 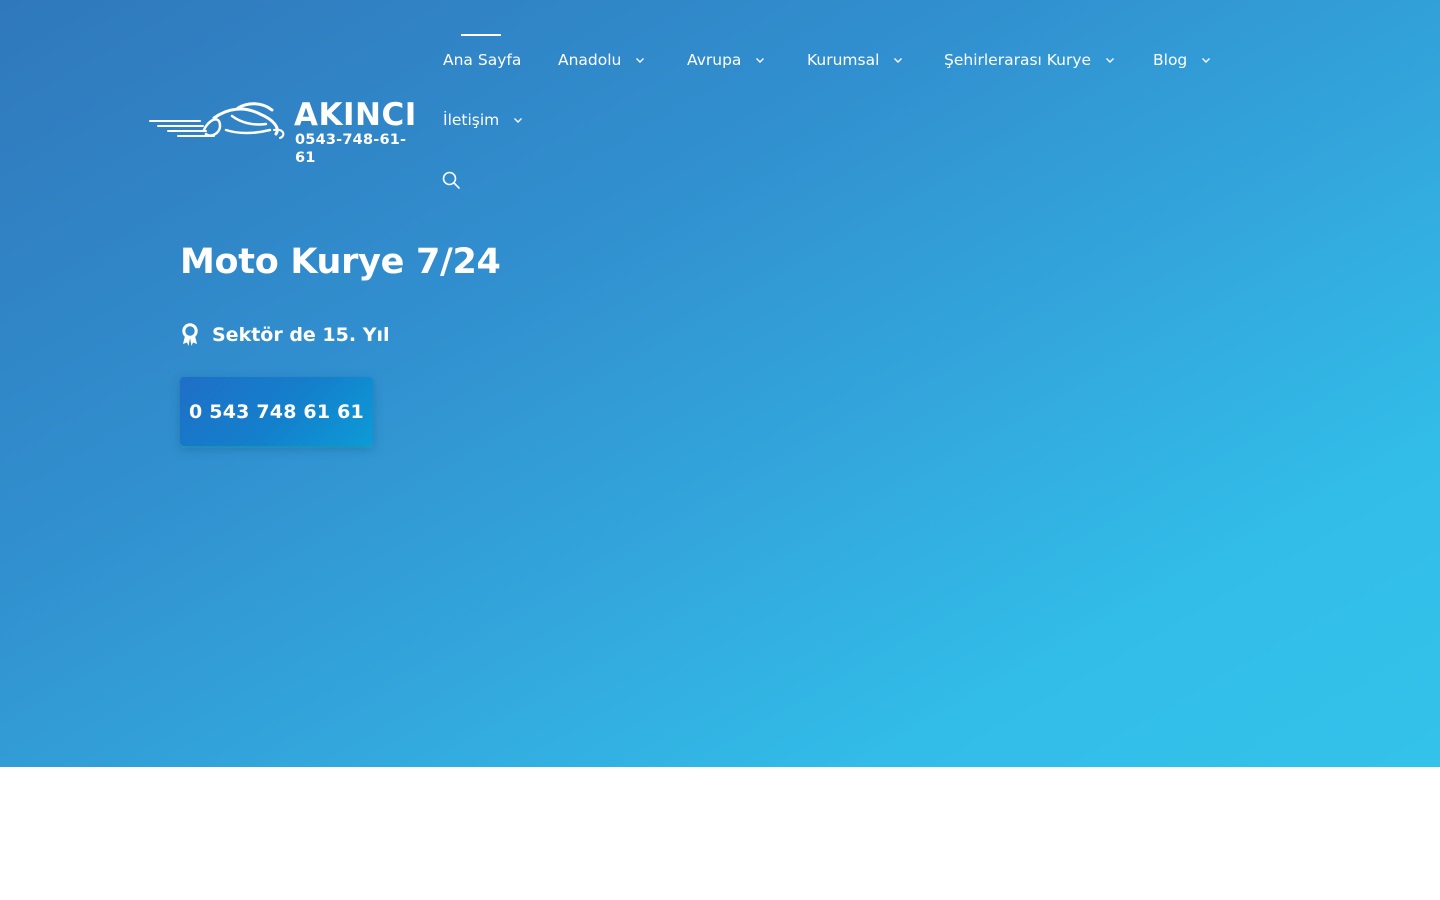 I want to click on nav-item-iletisim: İletişim, so click(x=483, y=120).